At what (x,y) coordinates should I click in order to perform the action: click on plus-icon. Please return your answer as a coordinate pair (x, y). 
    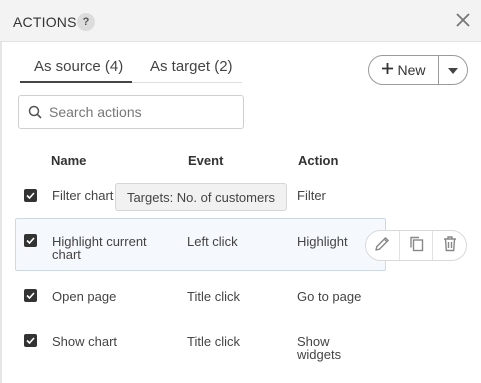
    Looking at the image, I should click on (387, 70).